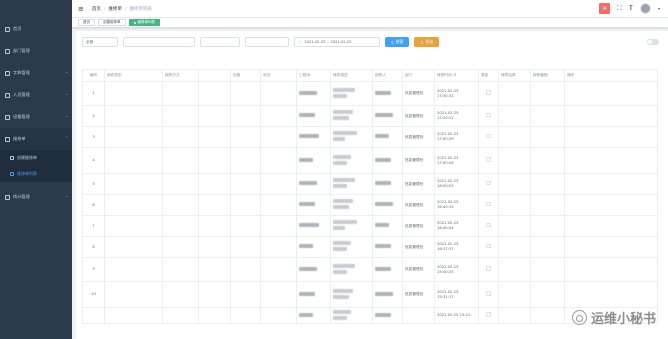  I want to click on sidebar-item-home: 首页, so click(36, 29).